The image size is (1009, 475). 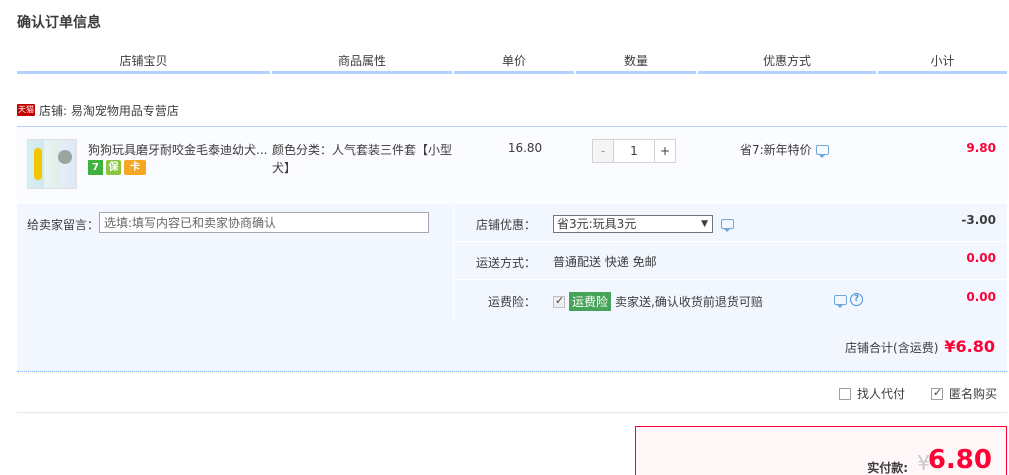 What do you see at coordinates (65, 157) in the screenshot?
I see `ball-image` at bounding box center [65, 157].